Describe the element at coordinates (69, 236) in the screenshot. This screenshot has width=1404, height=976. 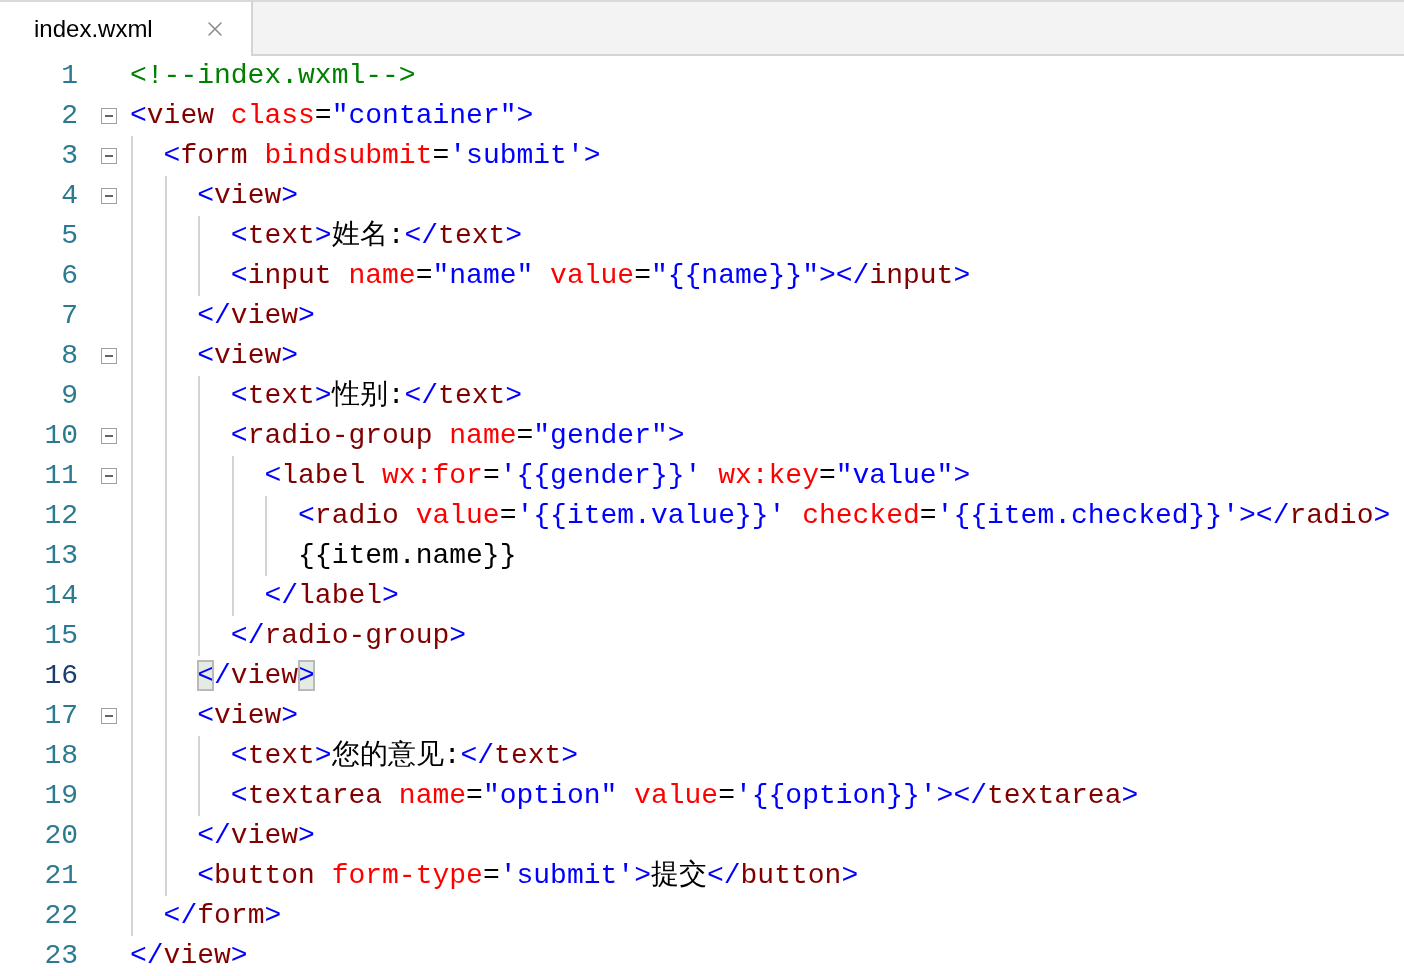
I see `line-number: 5` at that location.